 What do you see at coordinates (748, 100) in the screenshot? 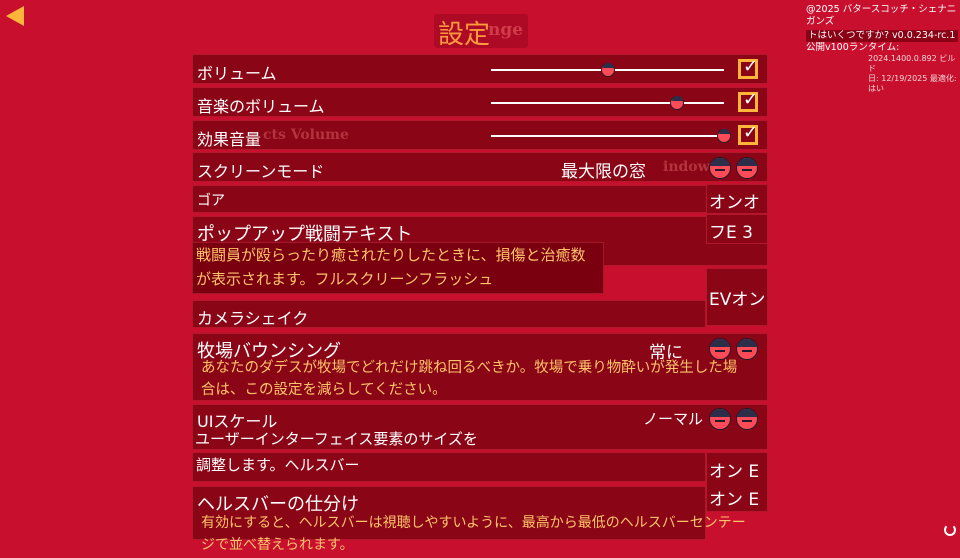
I see `music-volume-checkbox-icon: ✓` at bounding box center [748, 100].